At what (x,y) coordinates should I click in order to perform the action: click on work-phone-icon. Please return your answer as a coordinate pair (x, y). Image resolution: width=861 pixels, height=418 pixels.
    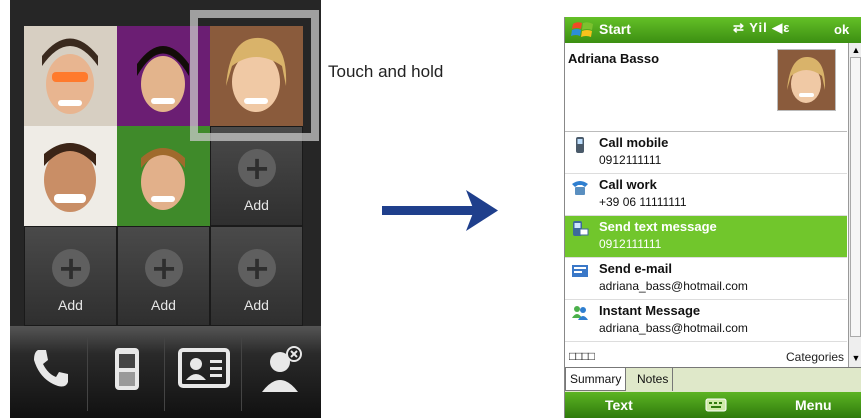
    Looking at the image, I should click on (580, 188).